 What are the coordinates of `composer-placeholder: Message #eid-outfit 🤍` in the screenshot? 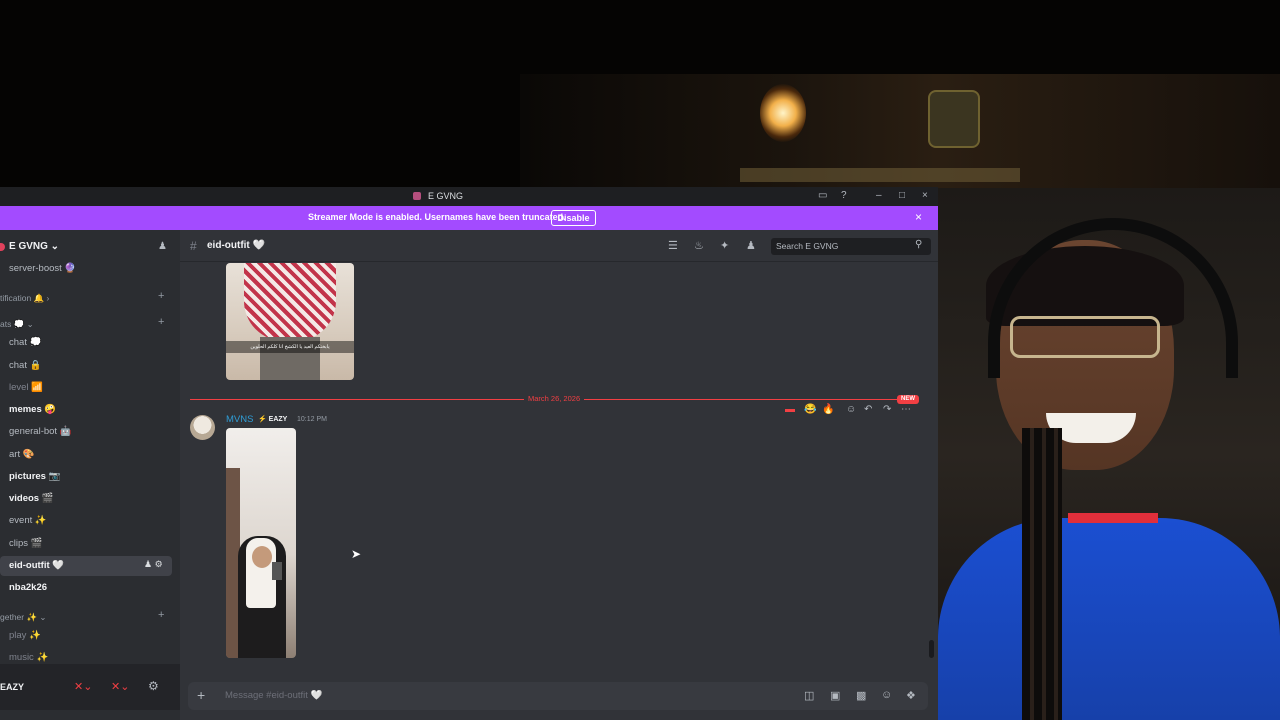 It's located at (274, 695).